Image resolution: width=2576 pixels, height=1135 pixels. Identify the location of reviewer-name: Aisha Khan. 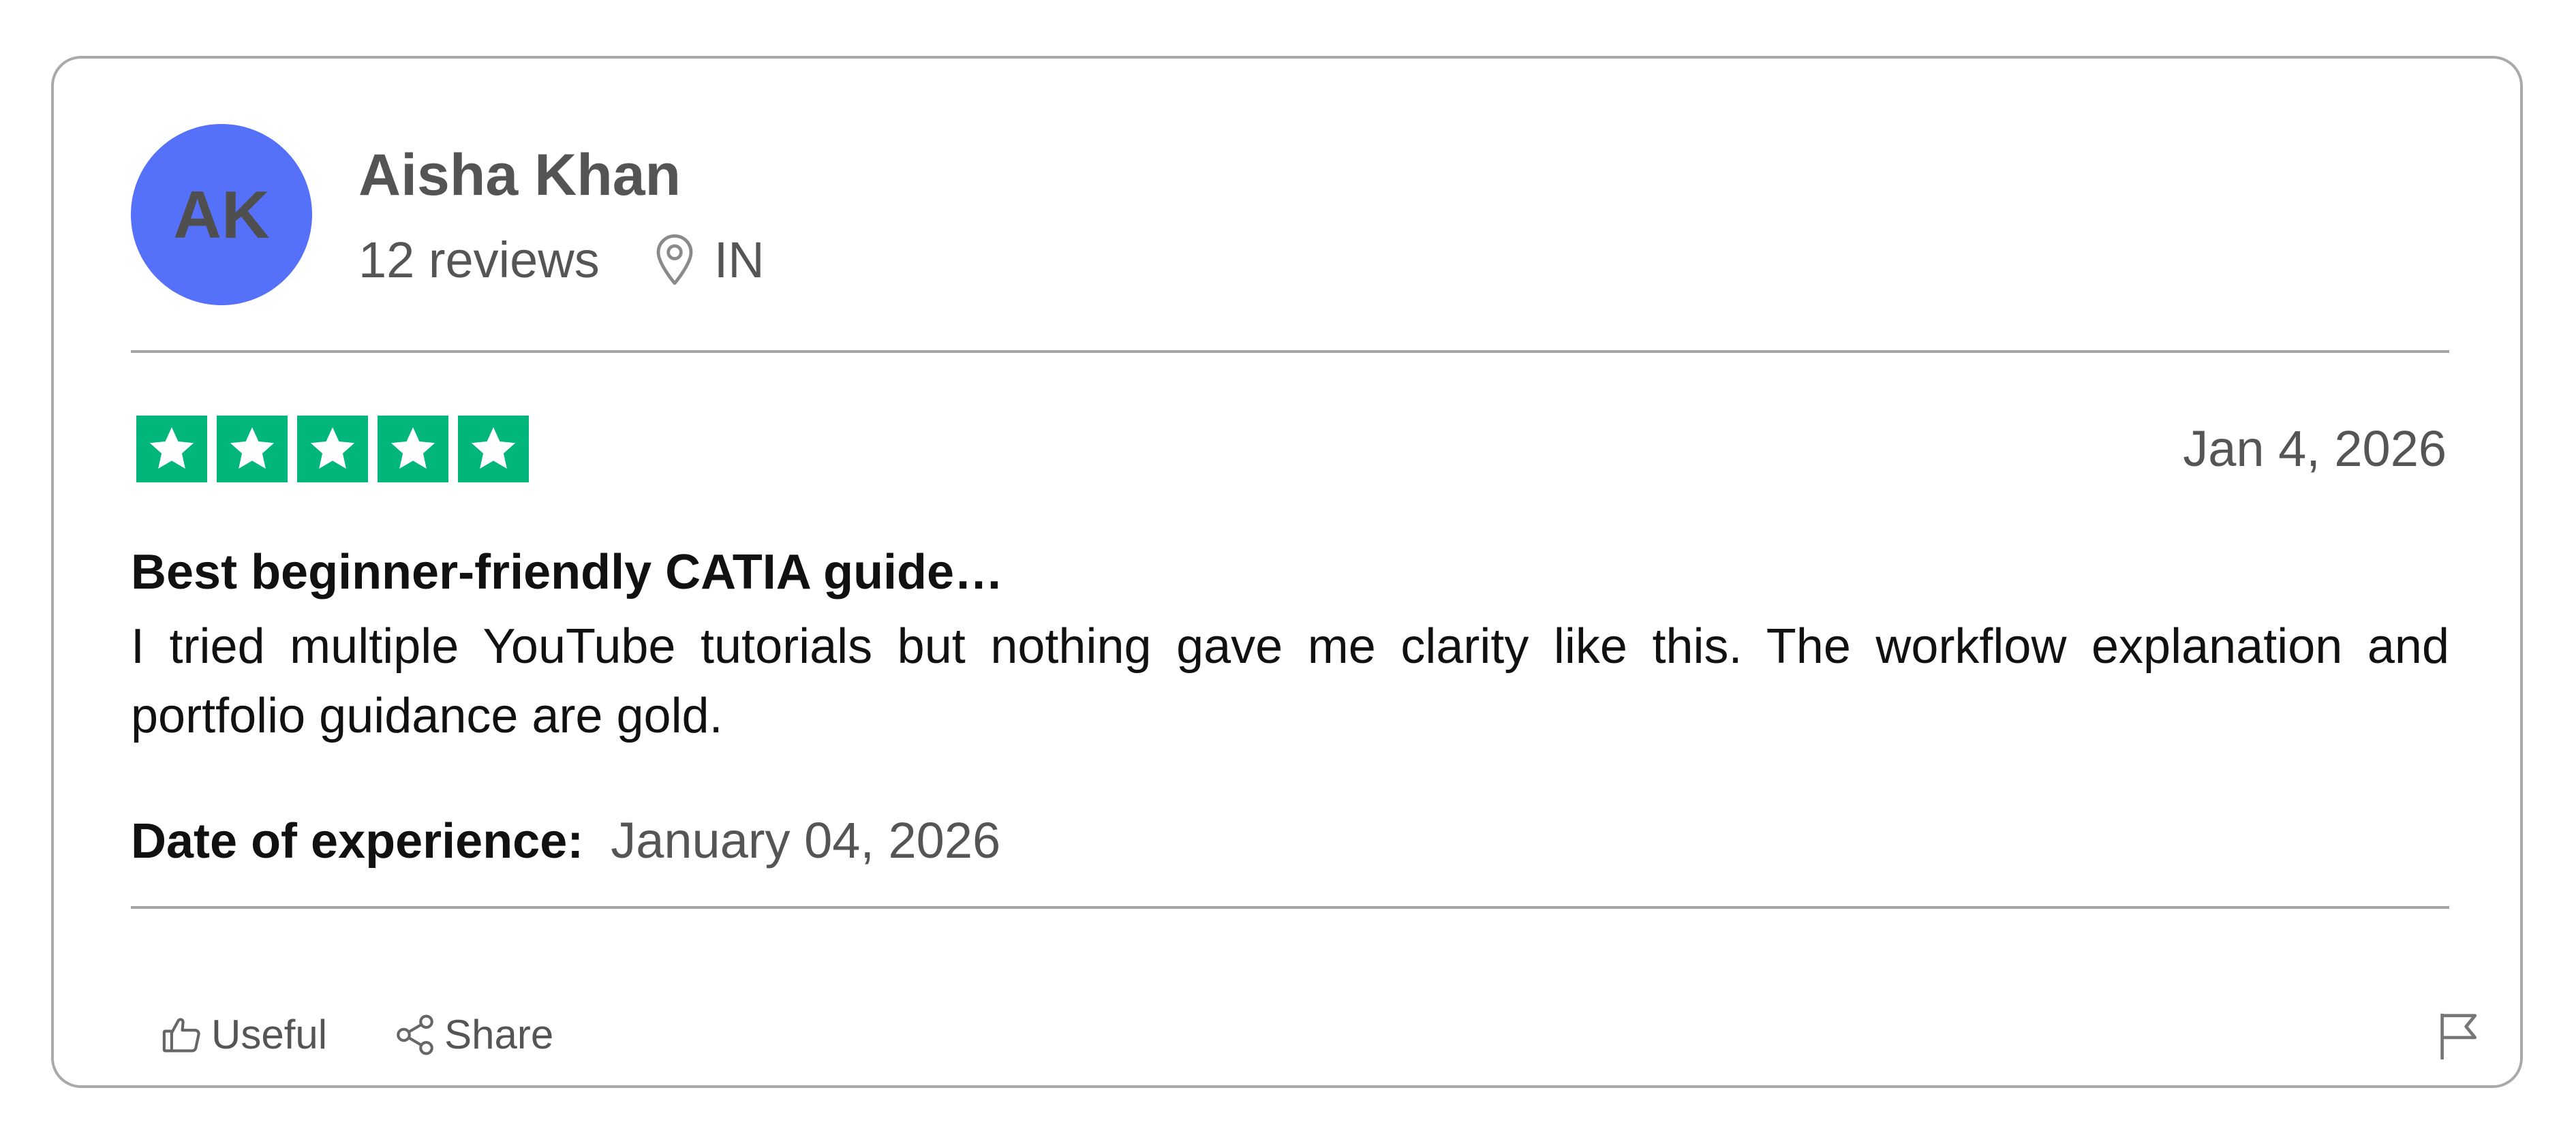
(519, 175).